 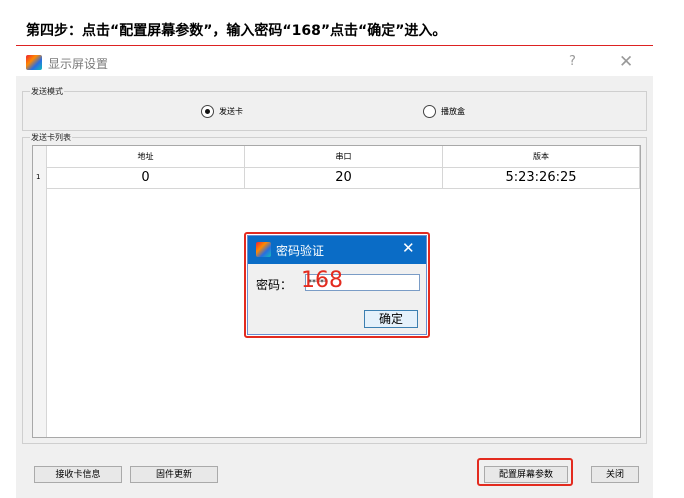 I want to click on step-instruction: 第四步：点击“配置屏幕参数”，输入密码“168”点击“确定”进入。, so click(x=236, y=31).